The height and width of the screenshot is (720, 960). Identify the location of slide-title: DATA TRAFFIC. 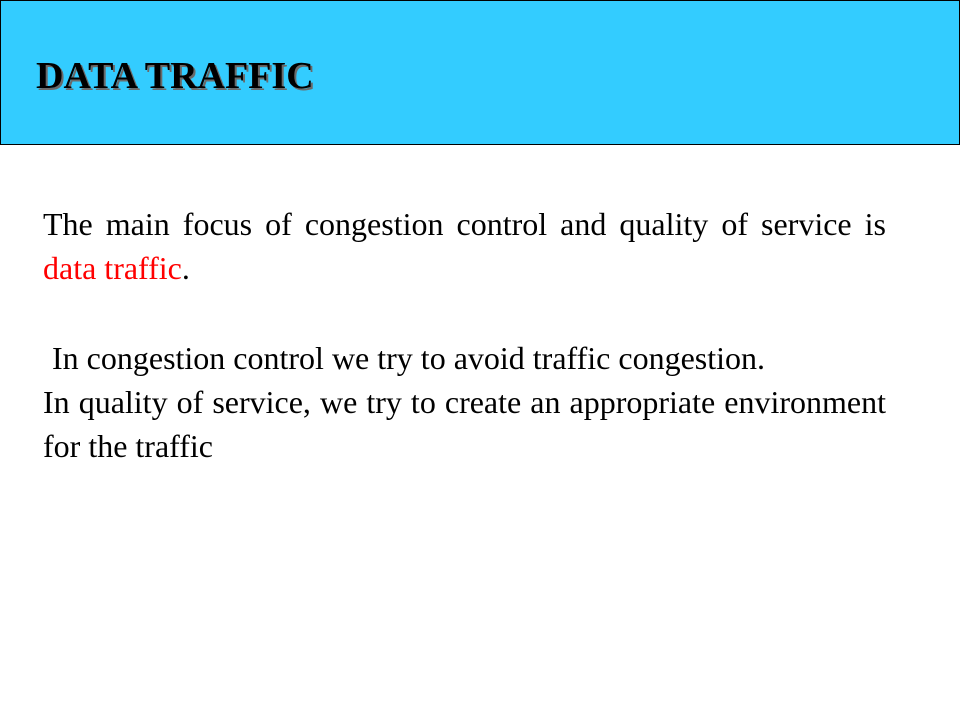
(175, 76).